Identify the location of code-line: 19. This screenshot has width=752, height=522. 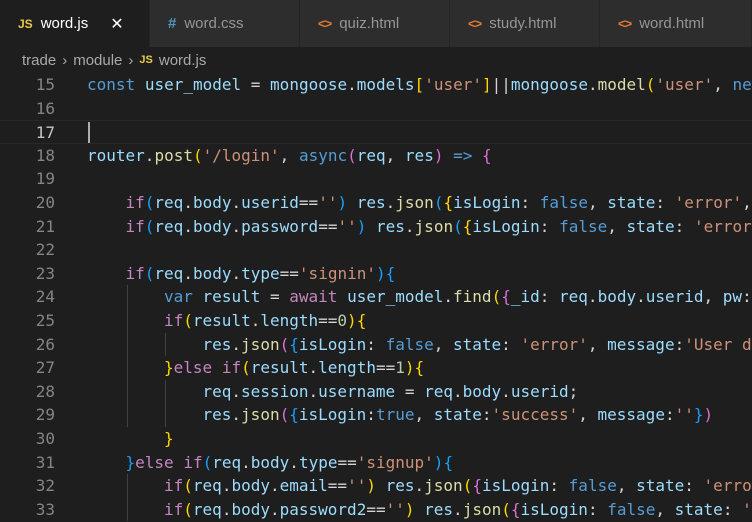
(376, 179).